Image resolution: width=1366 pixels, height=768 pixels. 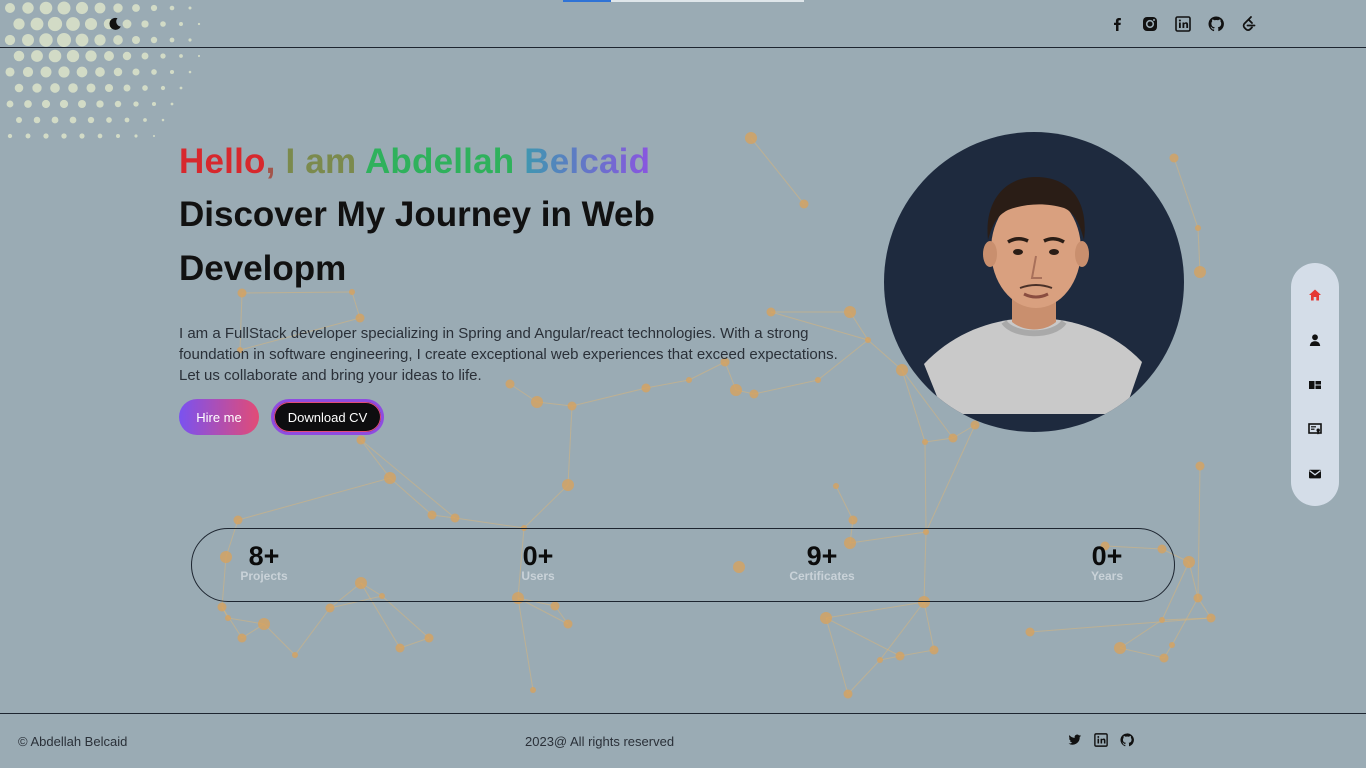 I want to click on download-cv-button: Download CV, so click(x=327, y=417).